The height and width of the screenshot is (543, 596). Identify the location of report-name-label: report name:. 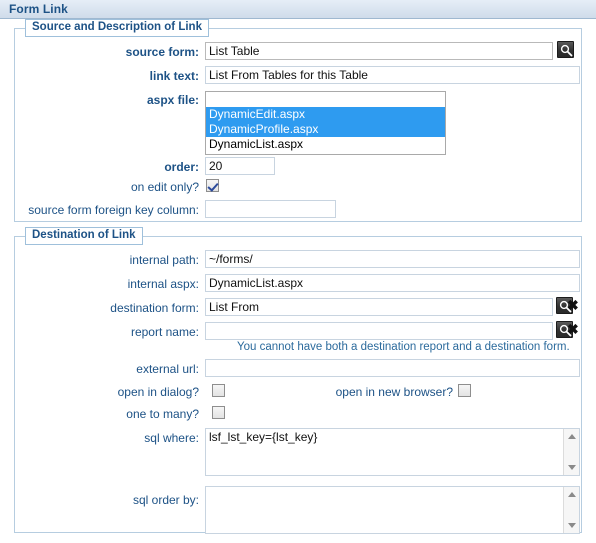
(164, 332).